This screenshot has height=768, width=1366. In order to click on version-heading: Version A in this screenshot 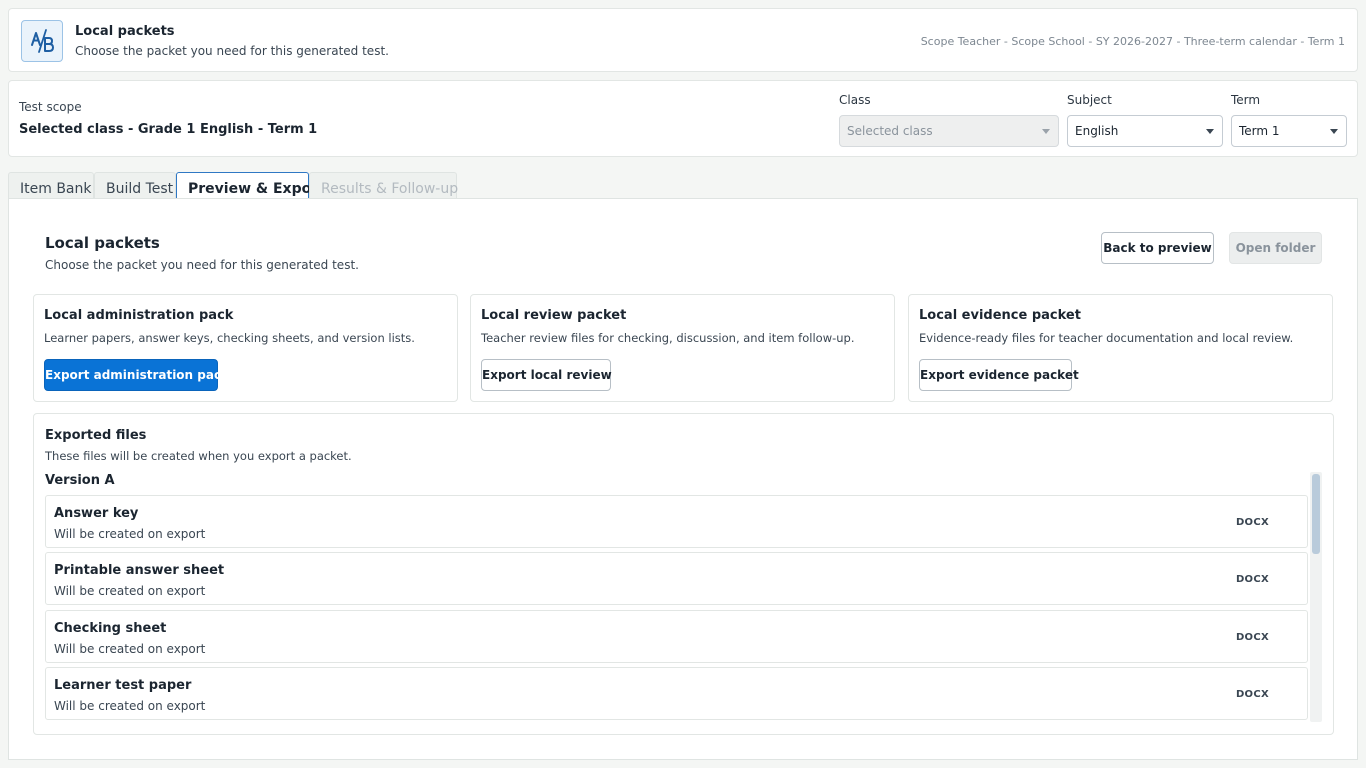, I will do `click(80, 480)`.